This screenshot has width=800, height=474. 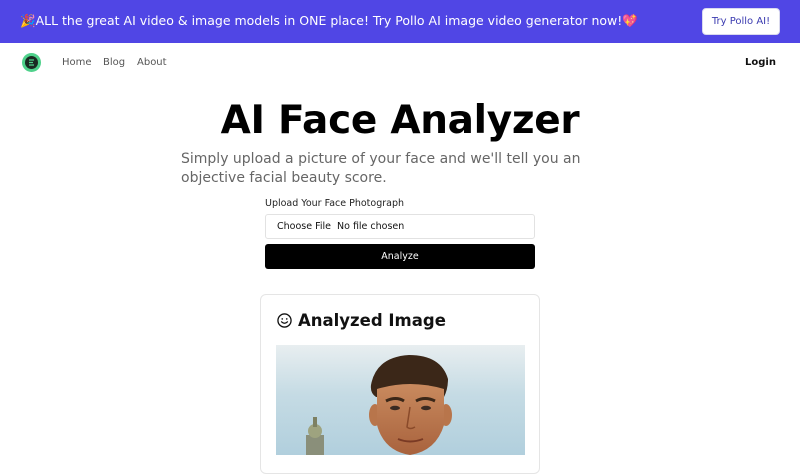 I want to click on face-photo, so click(x=400, y=400).